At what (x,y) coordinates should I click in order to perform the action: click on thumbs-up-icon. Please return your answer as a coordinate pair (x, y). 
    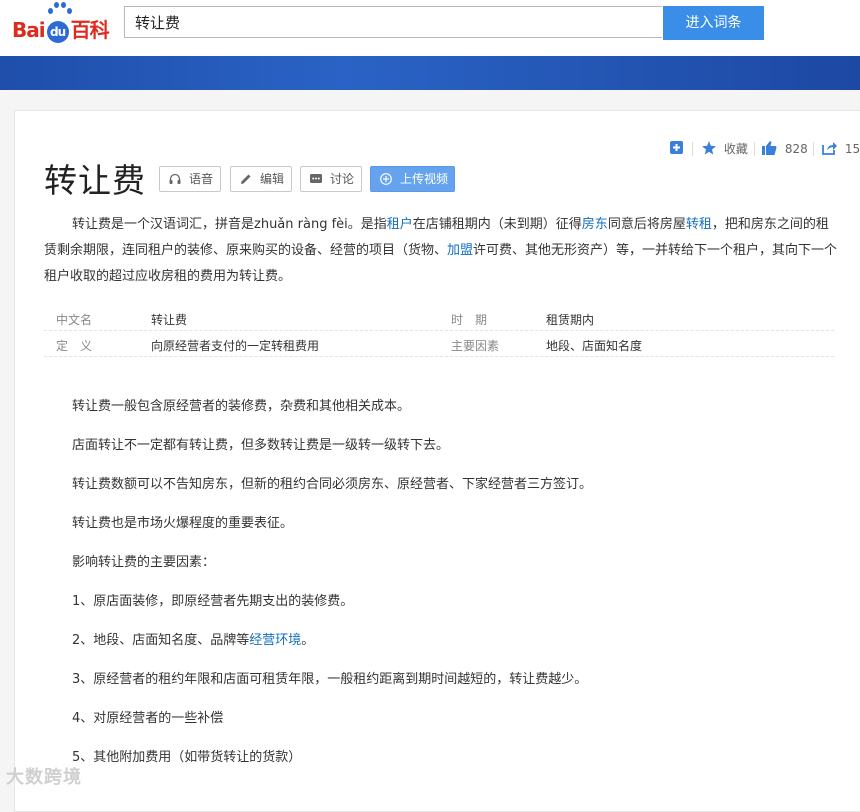
    Looking at the image, I should click on (769, 148).